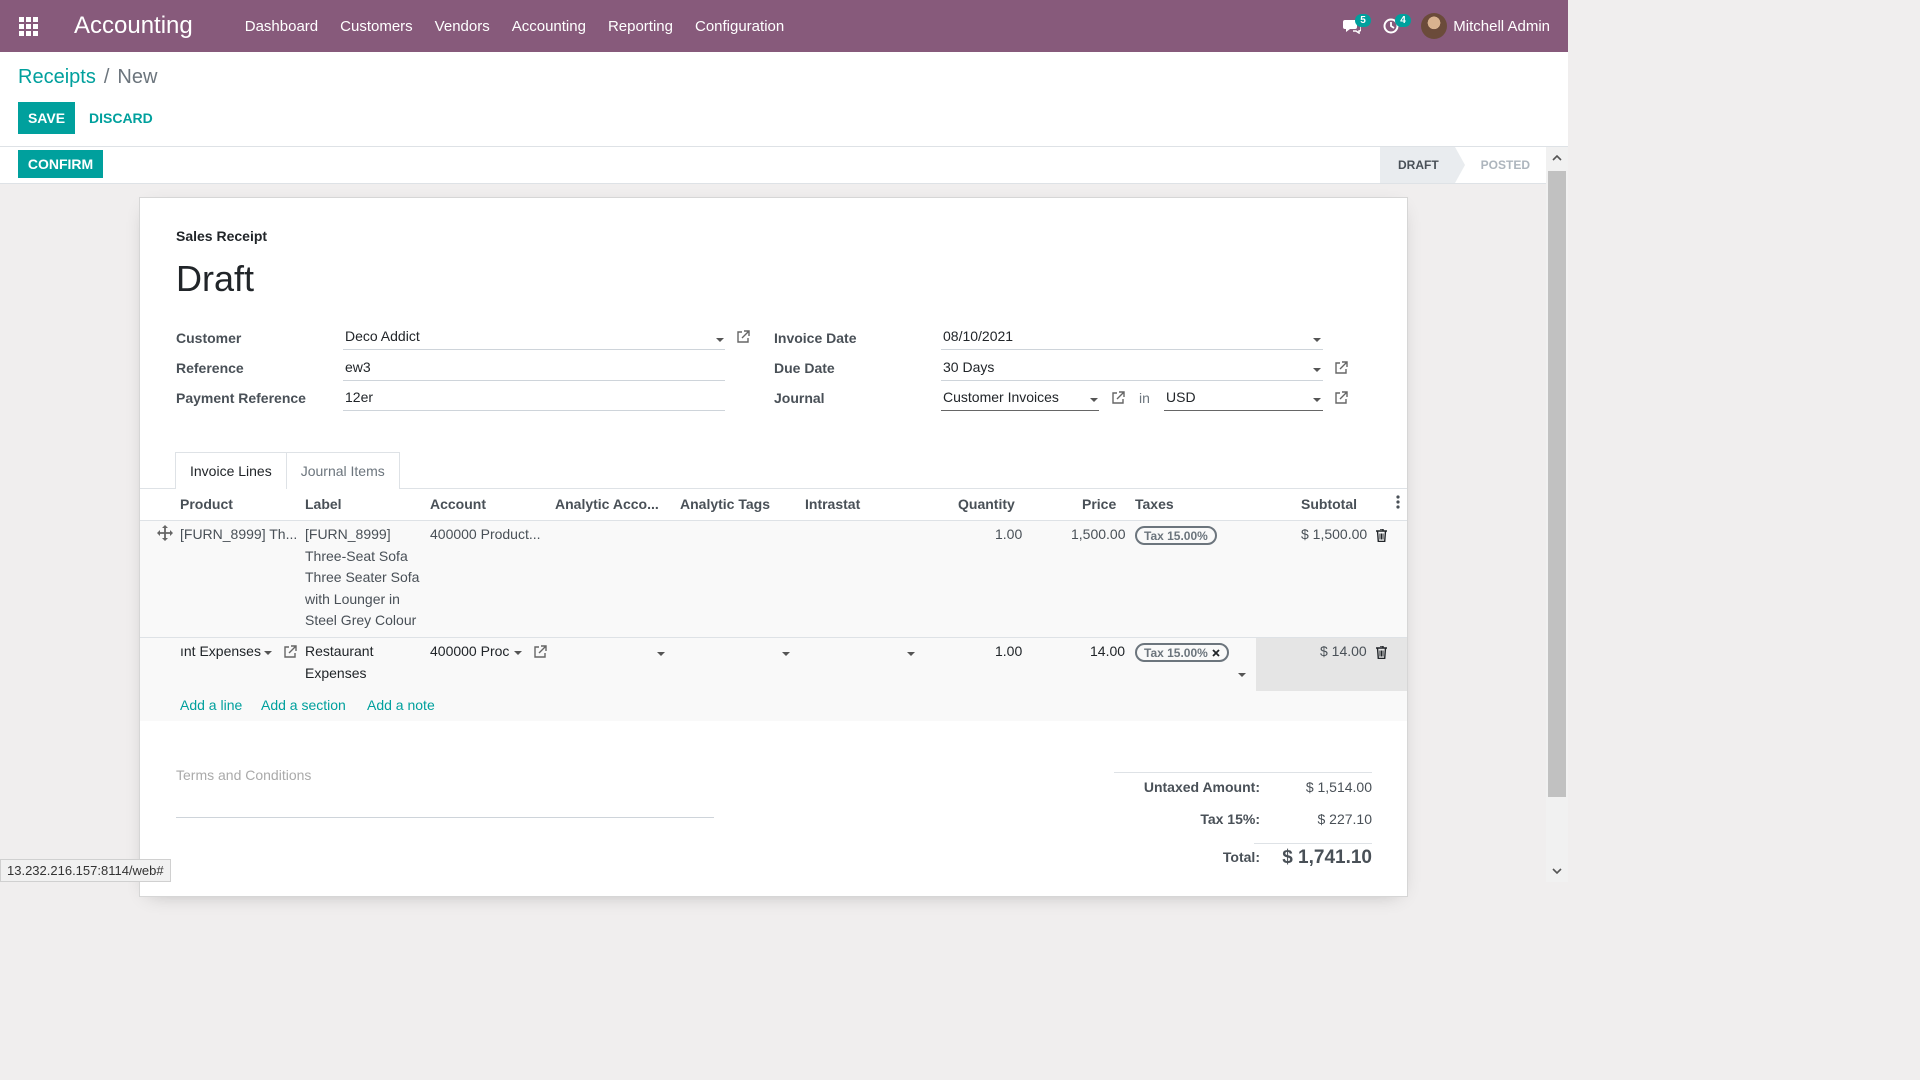 The width and height of the screenshot is (1920, 1080). What do you see at coordinates (362, 577) in the screenshot?
I see `row1-label-line: Three Seater Sofa` at bounding box center [362, 577].